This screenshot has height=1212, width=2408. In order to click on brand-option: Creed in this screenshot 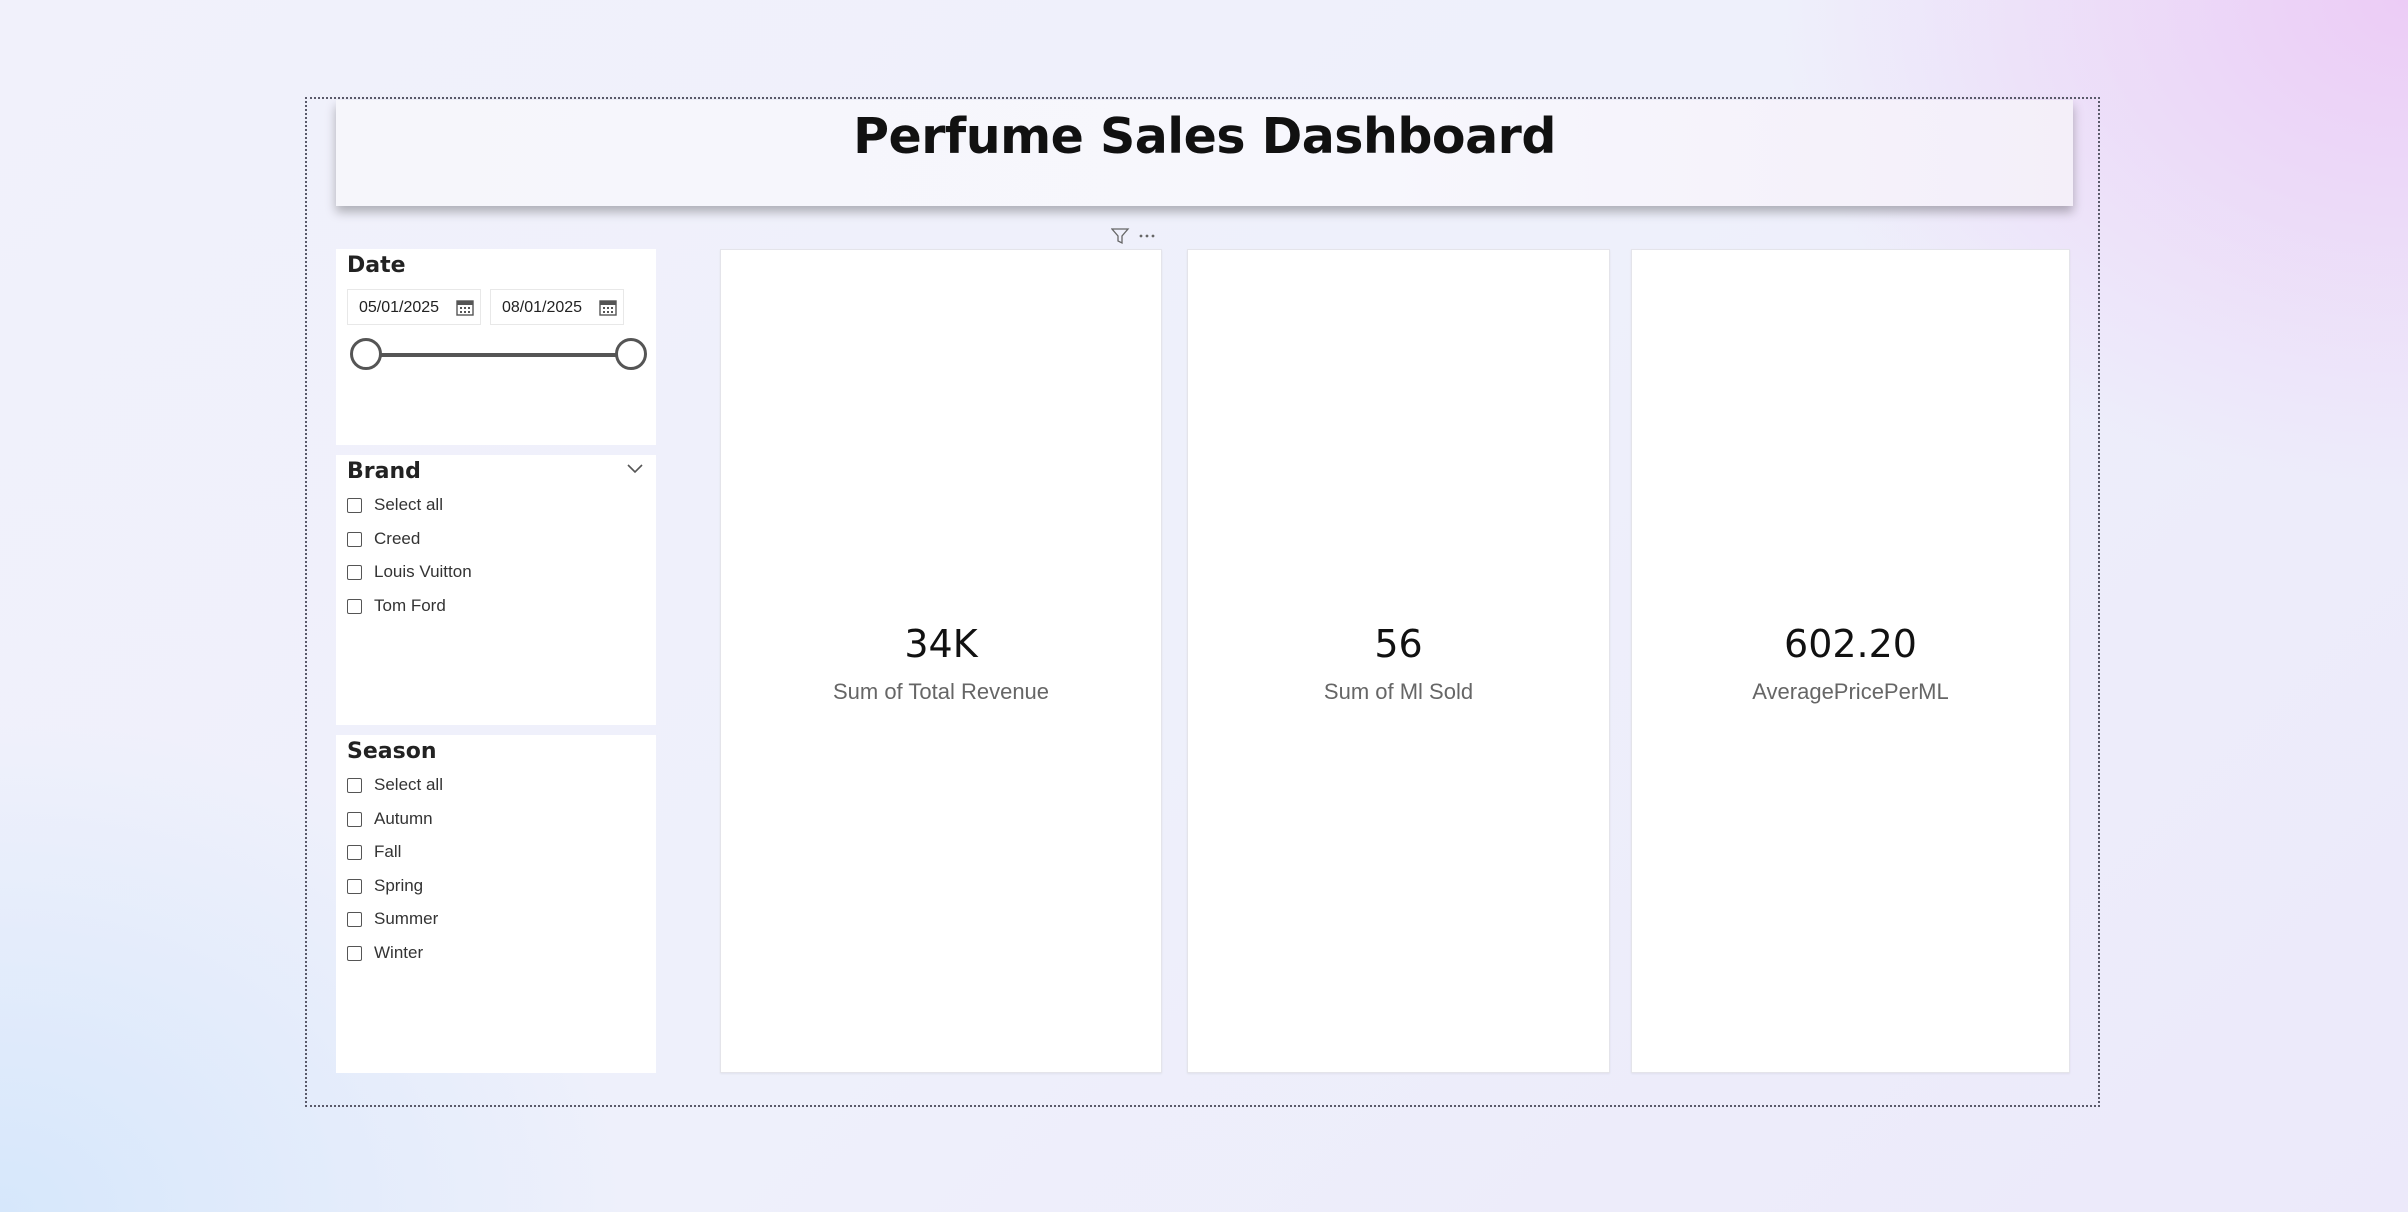, I will do `click(383, 539)`.